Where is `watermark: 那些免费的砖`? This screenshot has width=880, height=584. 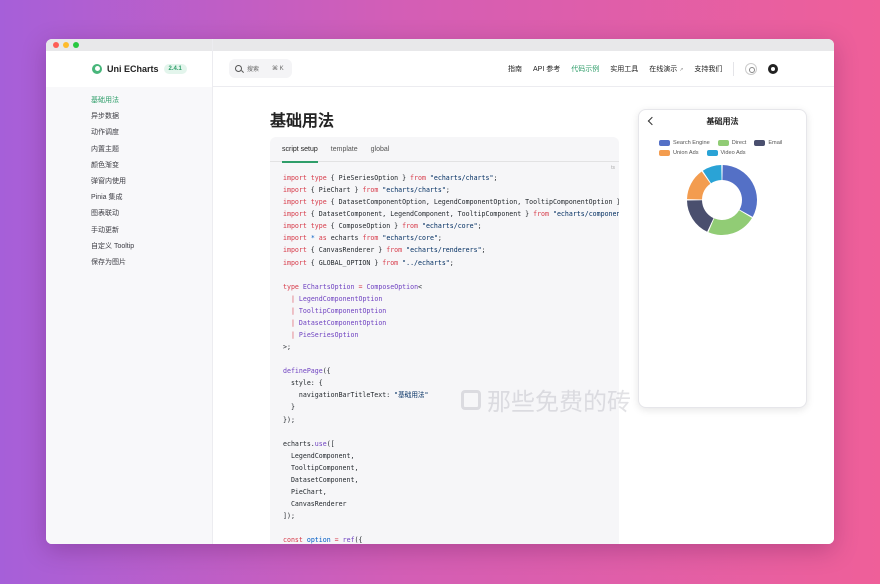 watermark: 那些免费的砖 is located at coordinates (546, 399).